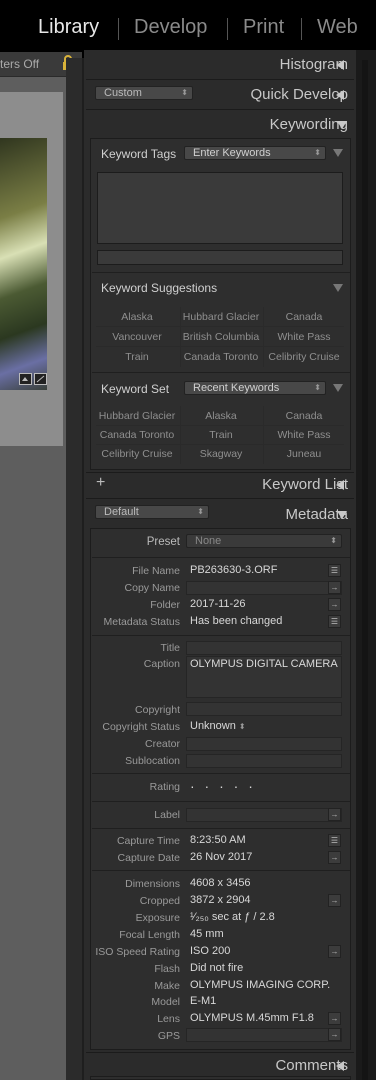  Describe the element at coordinates (221, 857) in the screenshot. I see `capture-date-value: 26 Nov 2017` at that location.